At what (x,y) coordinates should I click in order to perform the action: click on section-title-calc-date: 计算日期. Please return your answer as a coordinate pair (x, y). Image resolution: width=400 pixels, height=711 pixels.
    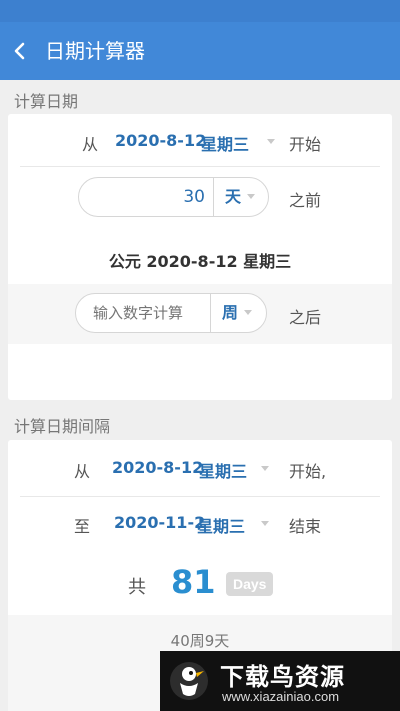
    Looking at the image, I should click on (46, 101).